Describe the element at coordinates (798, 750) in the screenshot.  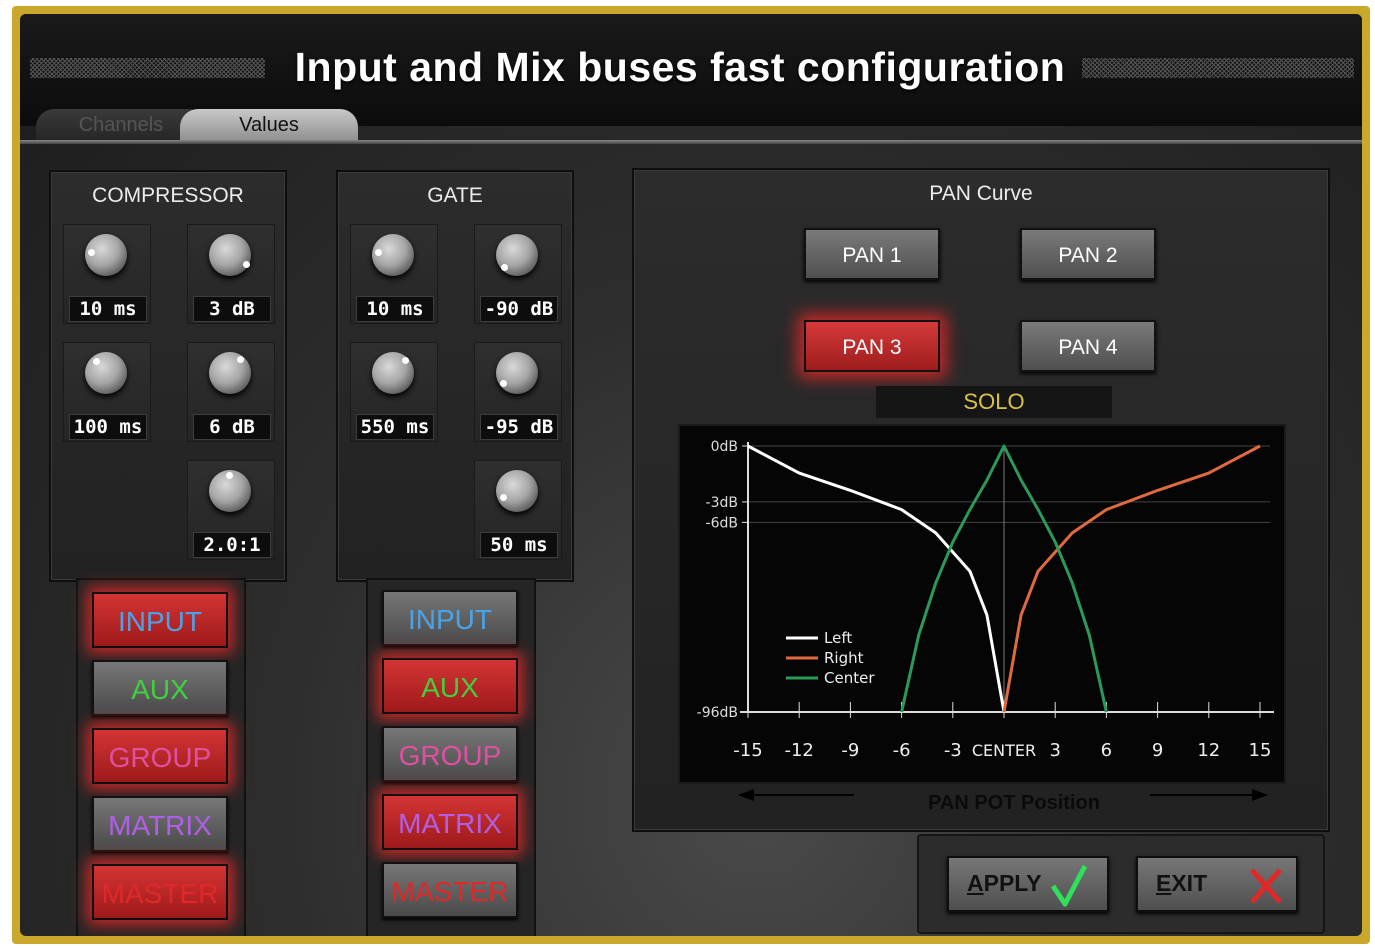
I see `x-tick-label: -12` at that location.